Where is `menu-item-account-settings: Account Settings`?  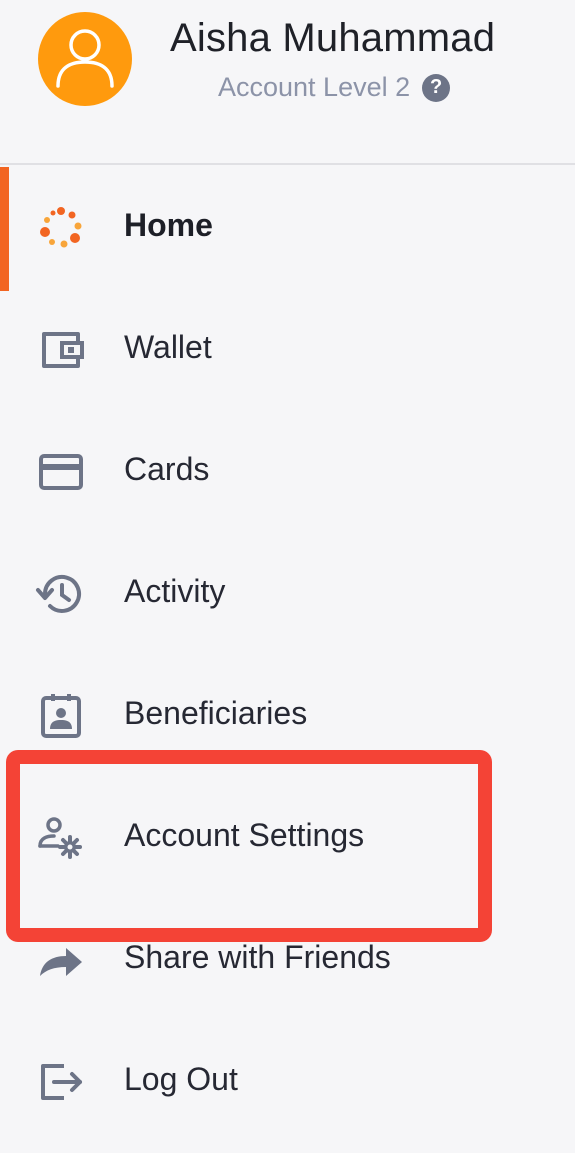 menu-item-account-settings: Account Settings is located at coordinates (287, 838).